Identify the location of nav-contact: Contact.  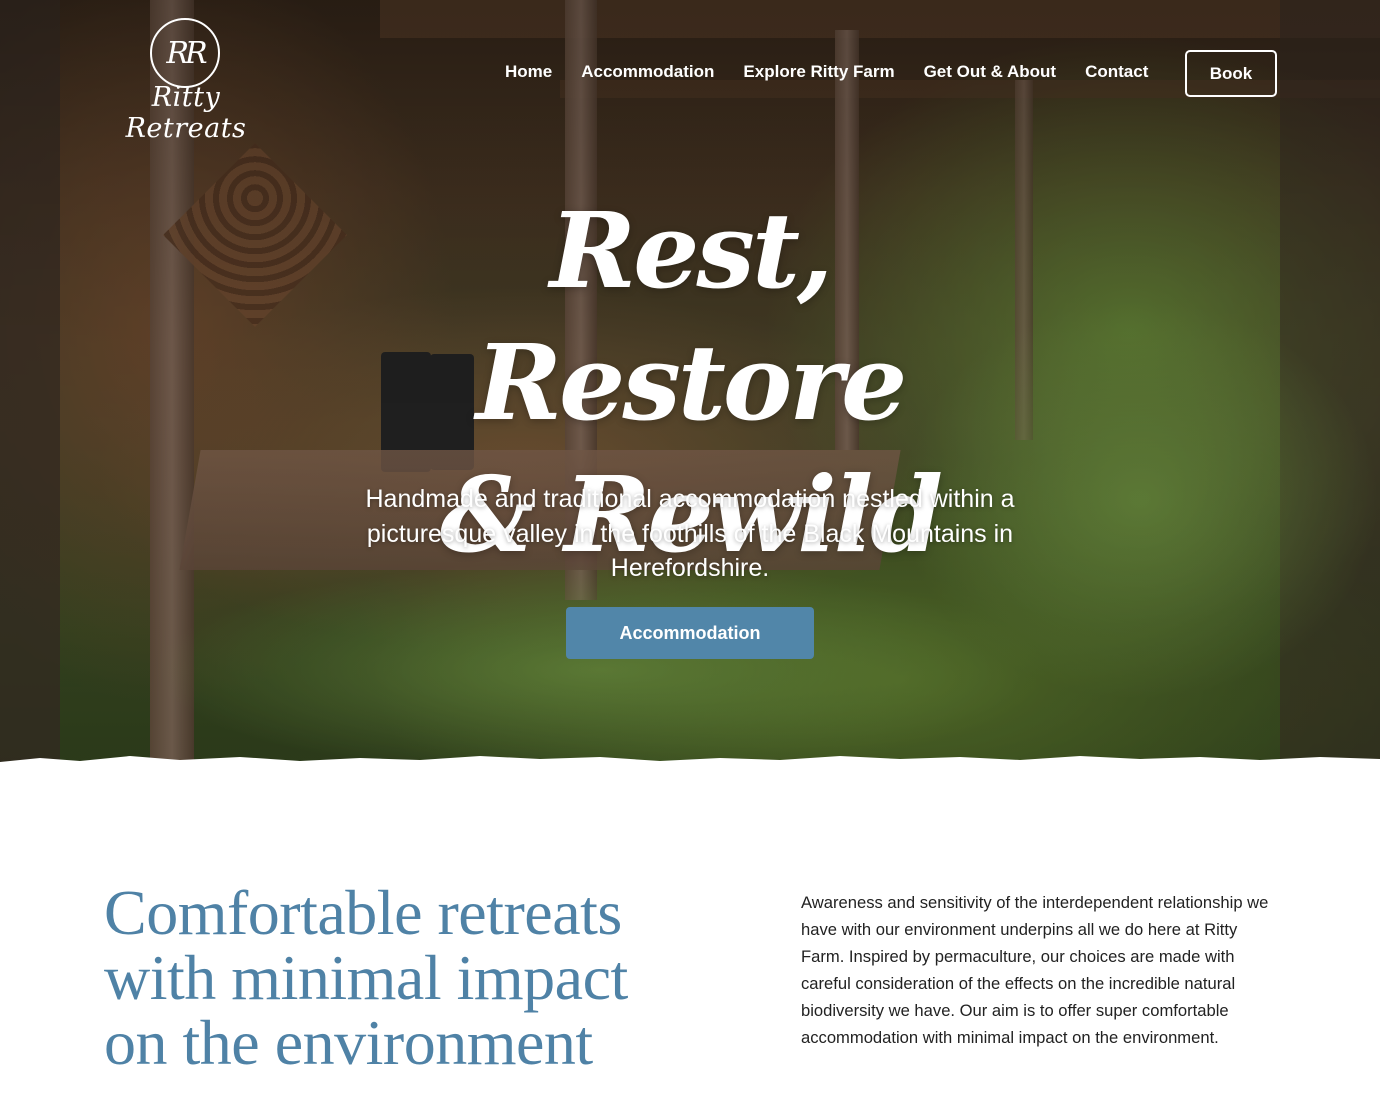
(1116, 72).